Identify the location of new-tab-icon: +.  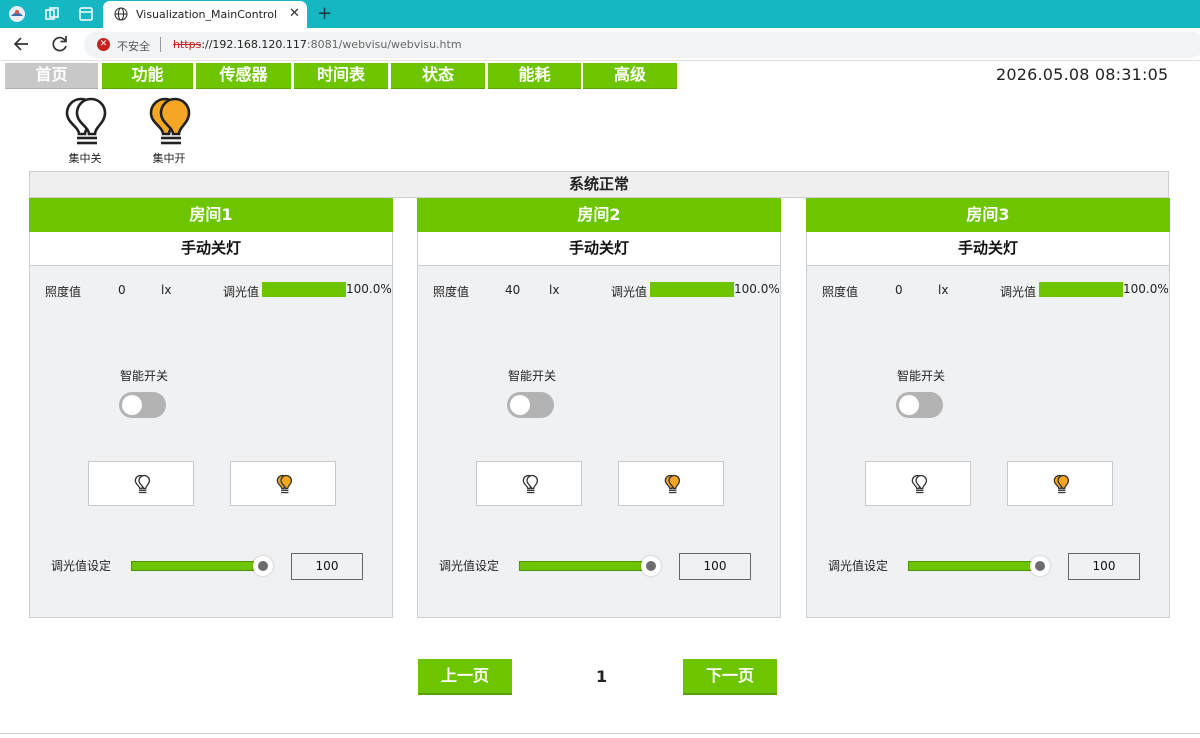
(324, 13).